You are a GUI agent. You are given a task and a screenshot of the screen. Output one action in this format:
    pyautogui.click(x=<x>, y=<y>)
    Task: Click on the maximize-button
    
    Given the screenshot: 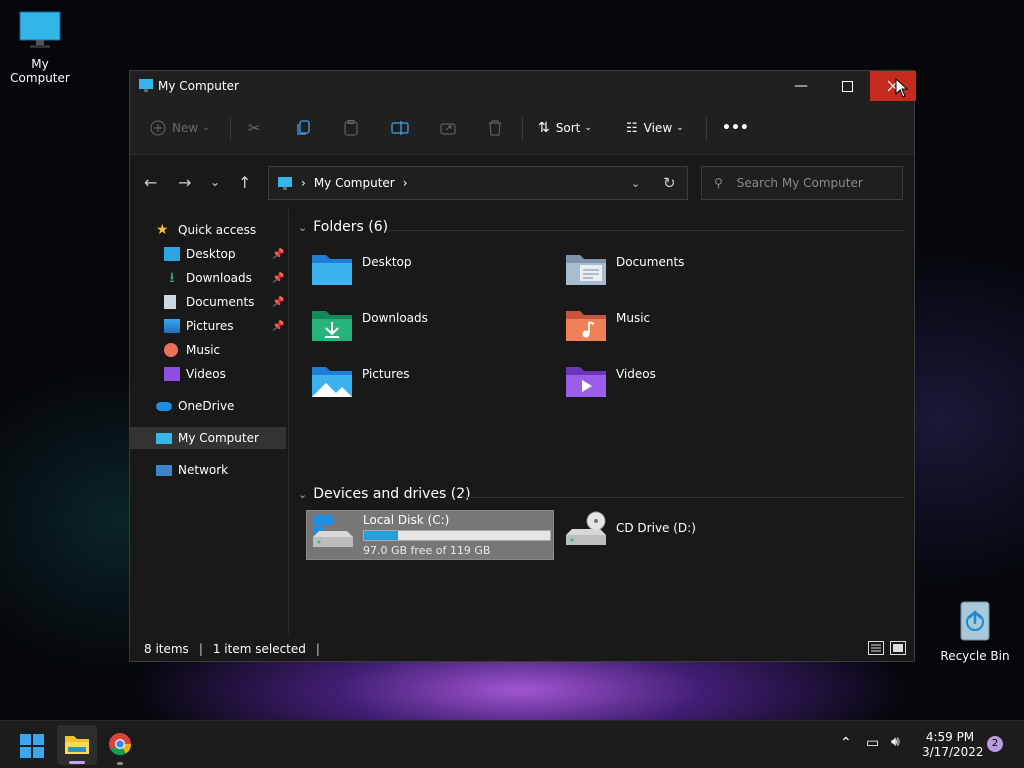 What is the action you would take?
    pyautogui.click(x=847, y=86)
    